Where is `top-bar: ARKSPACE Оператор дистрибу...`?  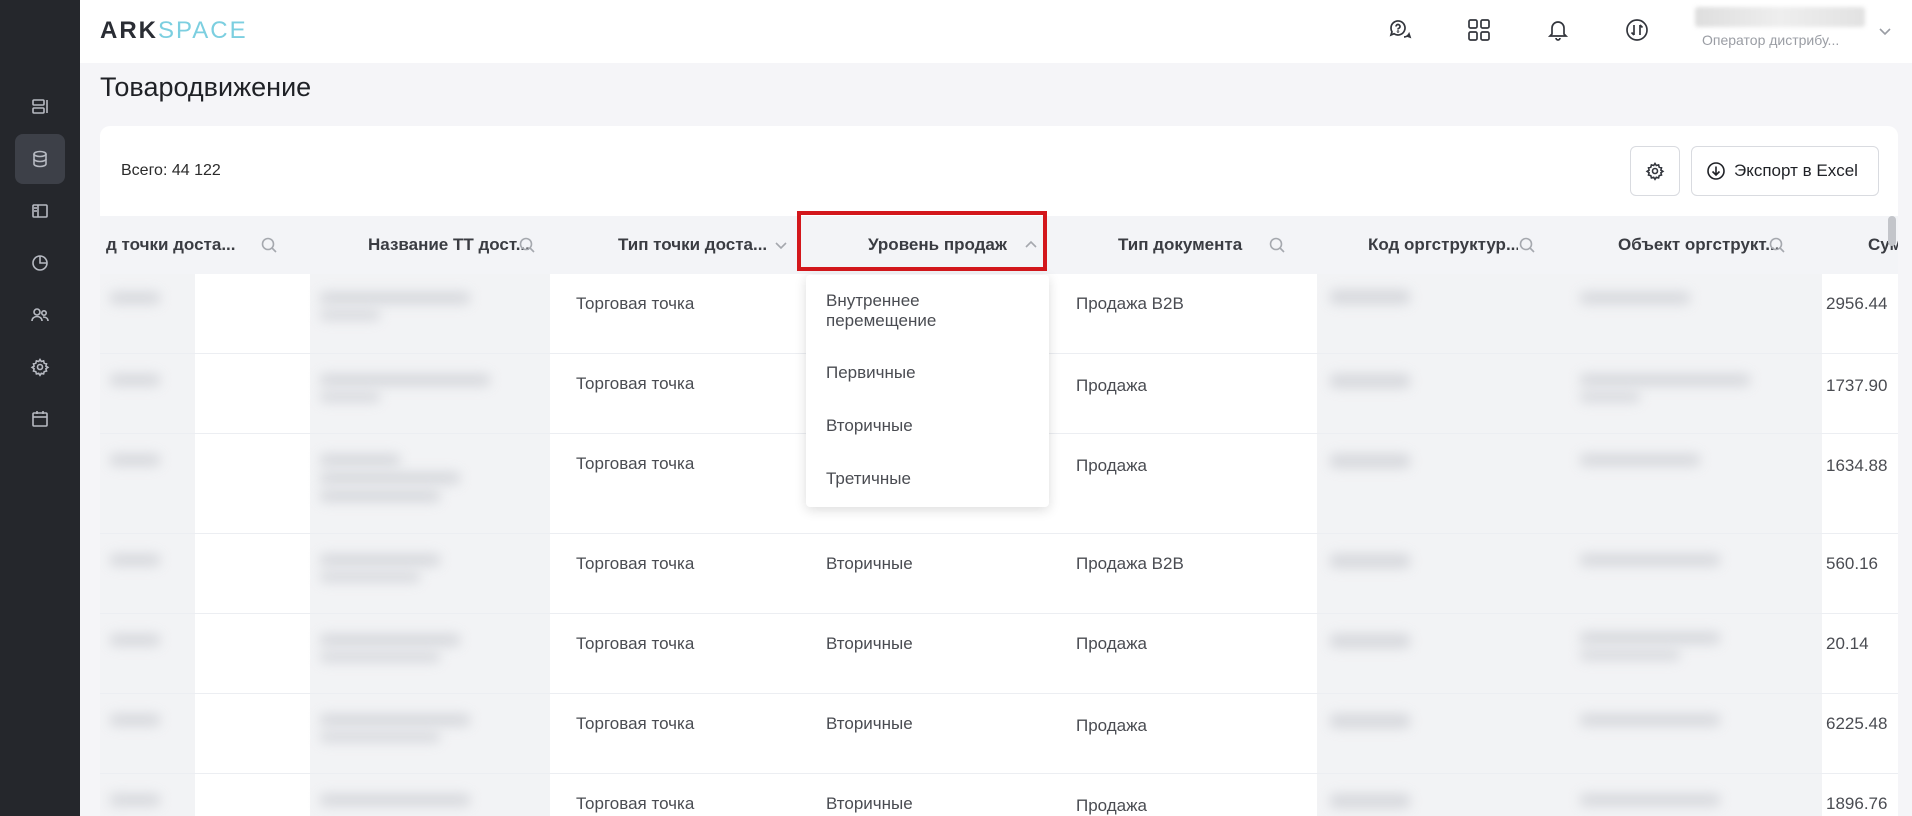
top-bar: ARKSPACE Оператор дистрибу... is located at coordinates (996, 31).